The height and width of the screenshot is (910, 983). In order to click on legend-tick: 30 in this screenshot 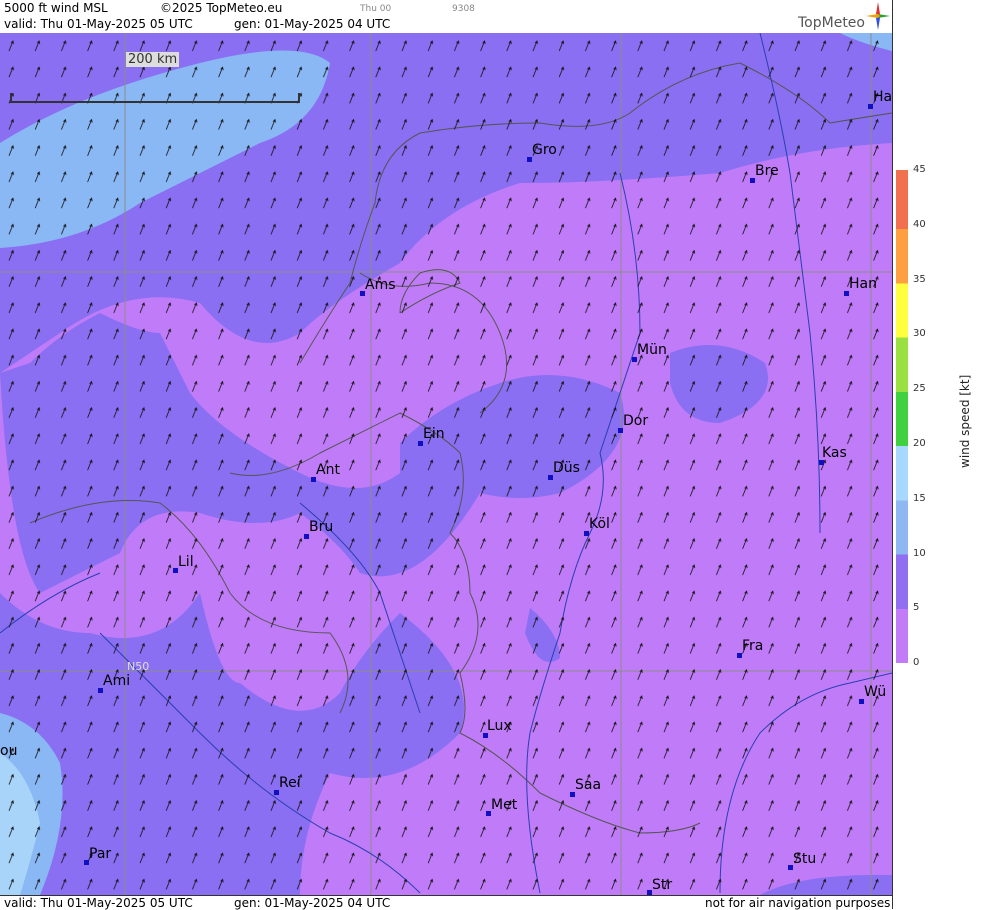, I will do `click(919, 333)`.